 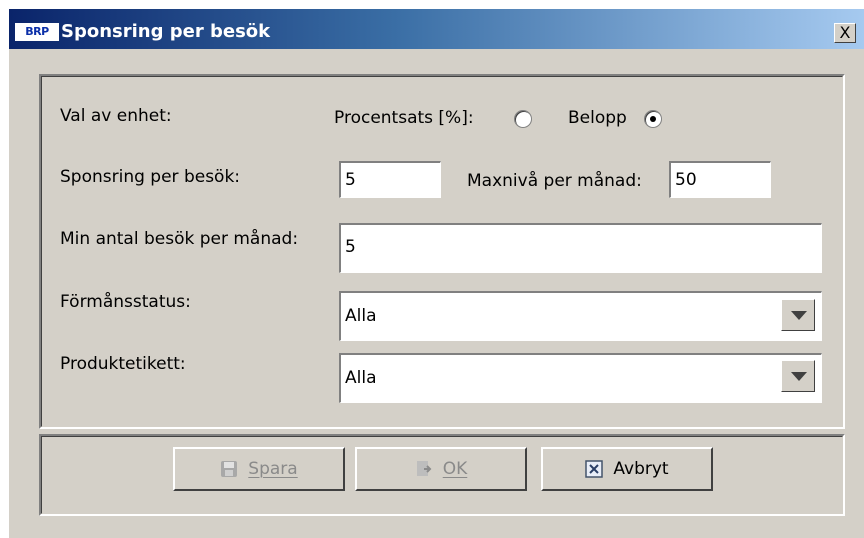 I want to click on save-button: Spara, so click(x=259, y=469).